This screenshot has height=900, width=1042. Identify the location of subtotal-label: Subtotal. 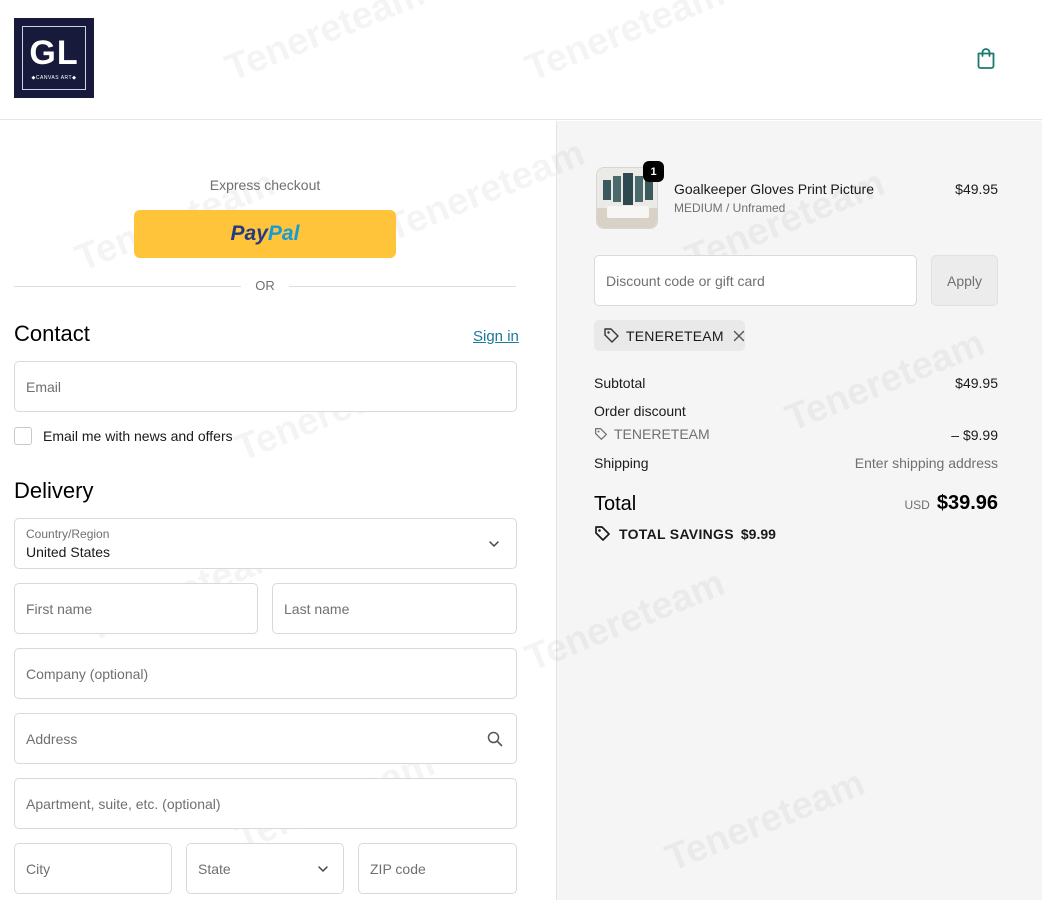
(620, 383).